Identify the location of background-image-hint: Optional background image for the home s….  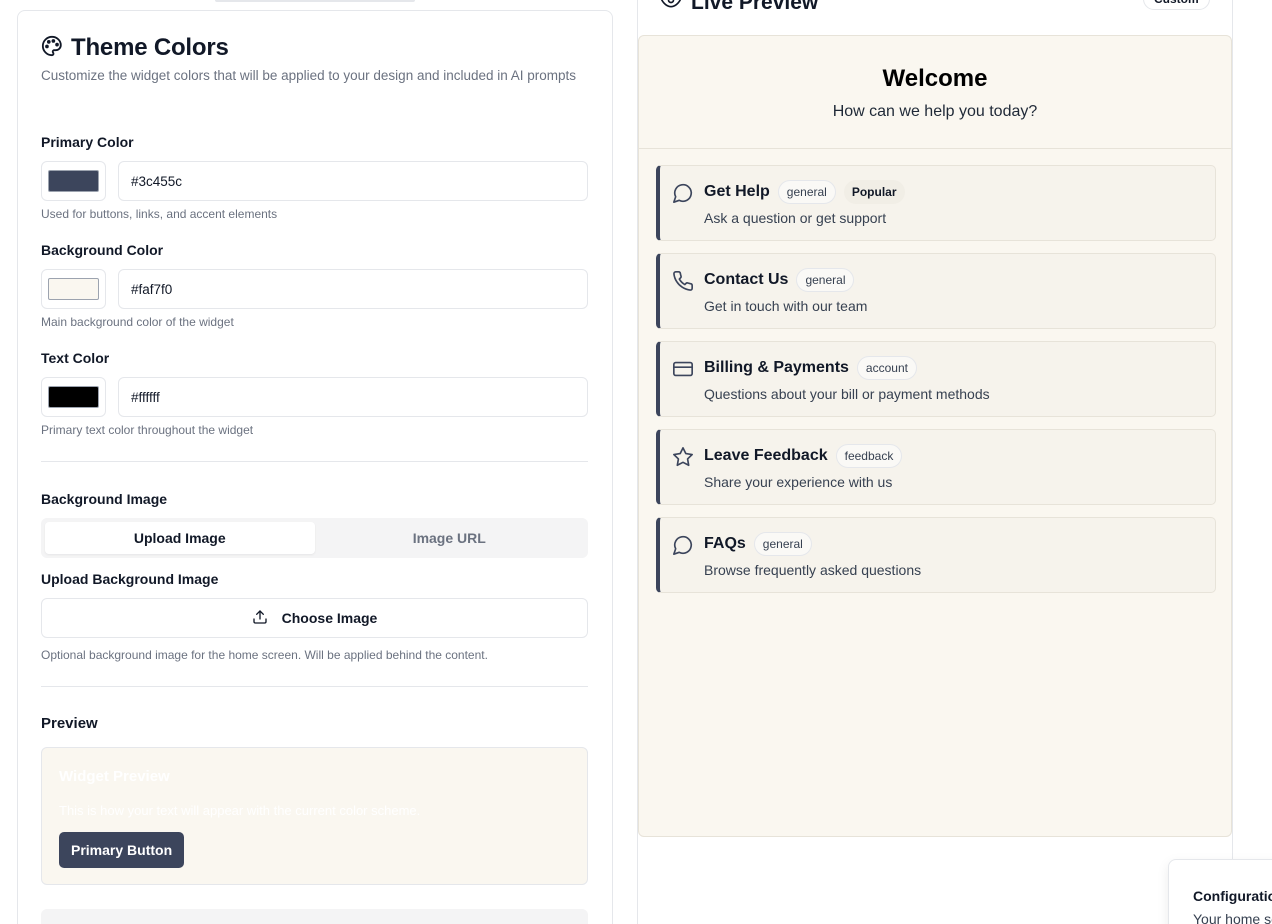
(264, 655).